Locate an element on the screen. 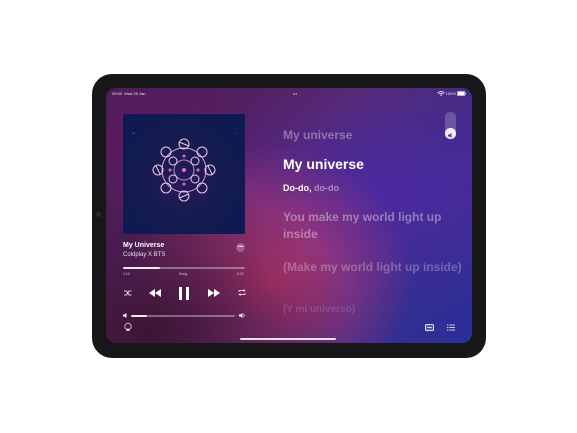 The width and height of the screenshot is (577, 433). volume-low-icon is located at coordinates (125, 315).